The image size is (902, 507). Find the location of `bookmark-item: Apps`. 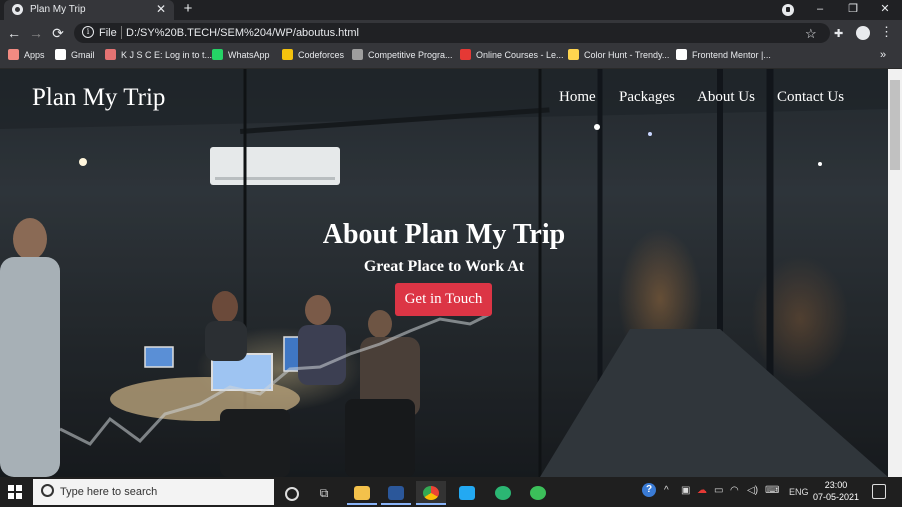

bookmark-item: Apps is located at coordinates (26, 56).